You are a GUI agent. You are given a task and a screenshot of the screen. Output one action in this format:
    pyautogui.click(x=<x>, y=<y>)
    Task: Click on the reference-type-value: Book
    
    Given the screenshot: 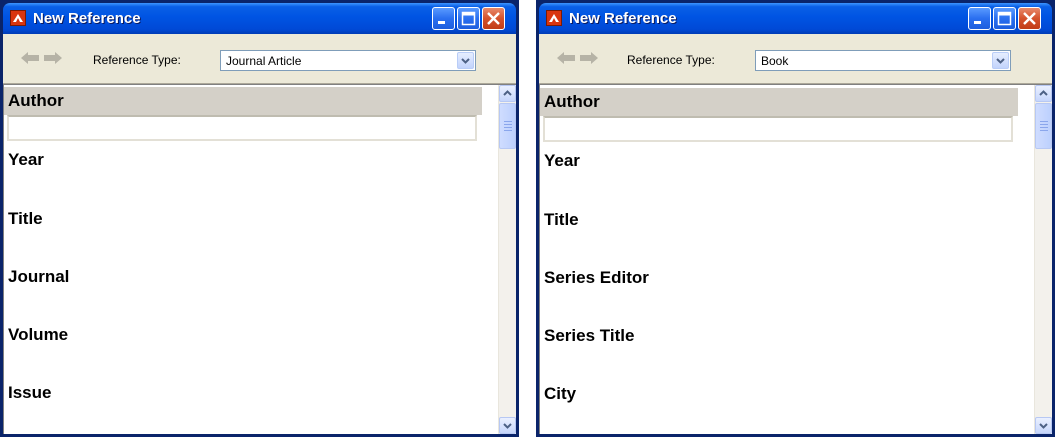 What is the action you would take?
    pyautogui.click(x=775, y=61)
    